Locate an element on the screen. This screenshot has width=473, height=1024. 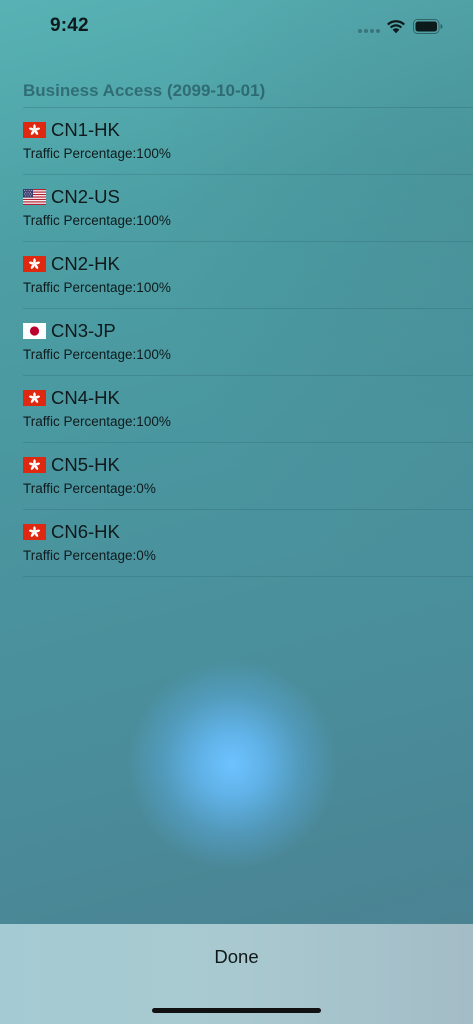
server-row-cn2-hk: CN2-HK Traffic Percentage:100% is located at coordinates (248, 275).